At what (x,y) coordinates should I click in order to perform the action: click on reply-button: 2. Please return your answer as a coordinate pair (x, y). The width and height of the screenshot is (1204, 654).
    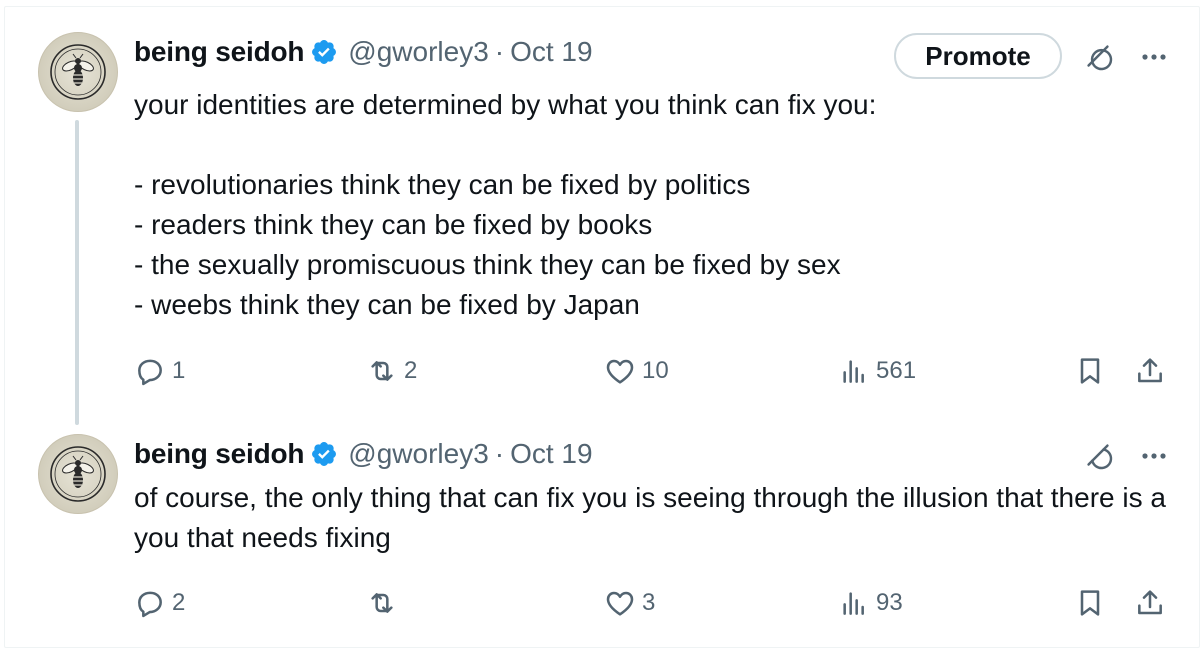
    Looking at the image, I should click on (159, 603).